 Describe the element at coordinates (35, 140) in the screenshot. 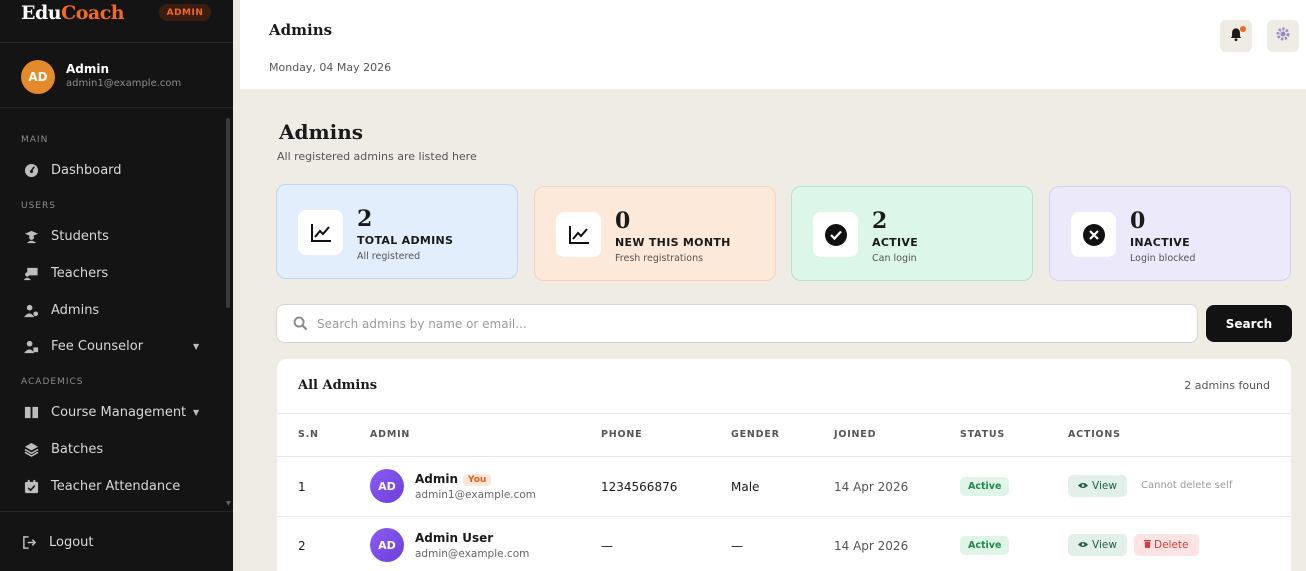

I see `section-label-main: MAIN` at that location.